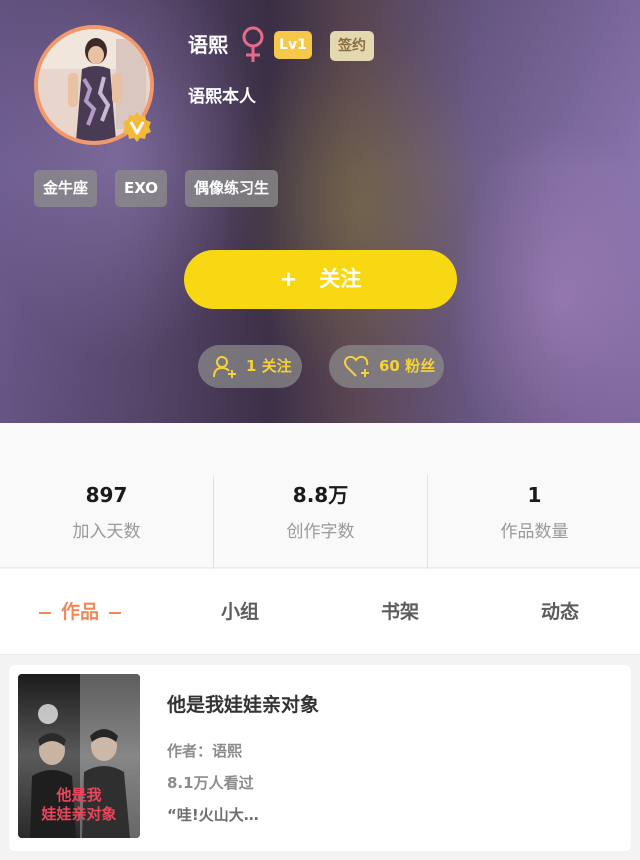 The width and height of the screenshot is (640, 860). Describe the element at coordinates (79, 756) in the screenshot. I see `book-cover: 他是我 娃娃亲对象` at that location.